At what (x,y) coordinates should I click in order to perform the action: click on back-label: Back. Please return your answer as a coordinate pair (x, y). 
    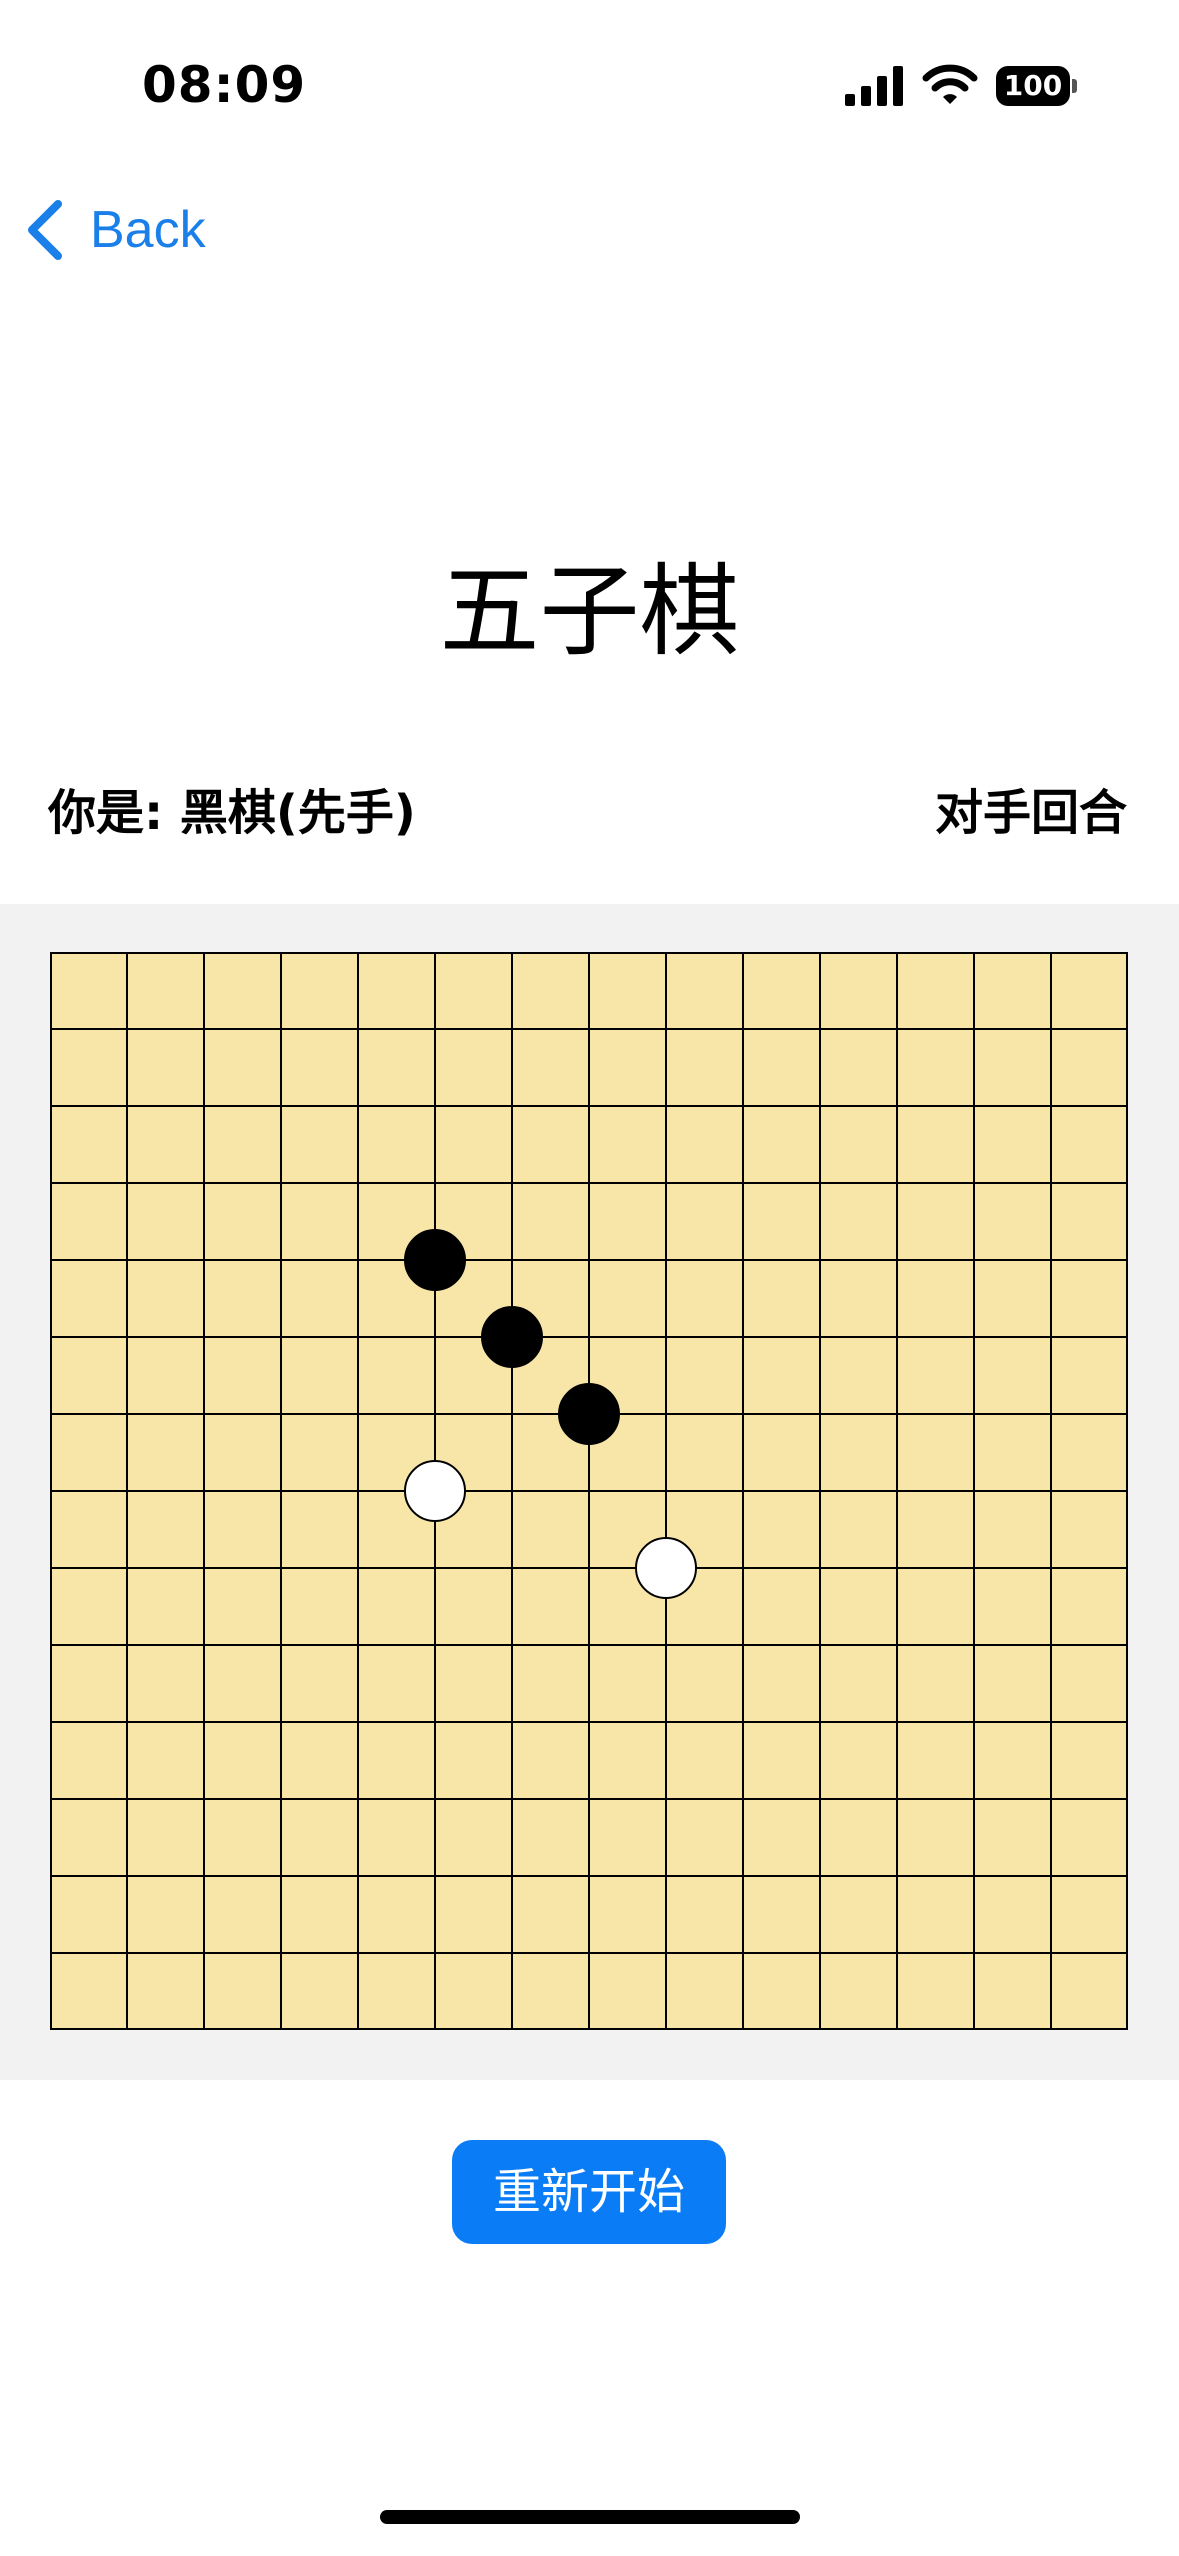
    Looking at the image, I should click on (148, 230).